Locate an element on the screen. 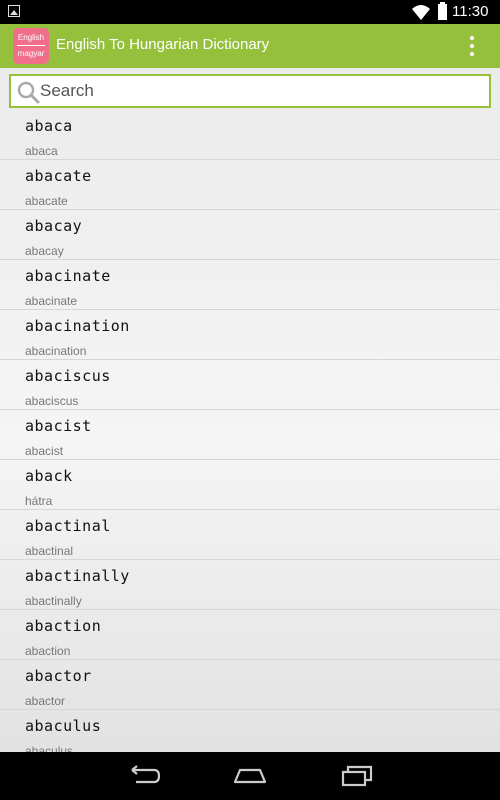  word-term: abaculus is located at coordinates (63, 726).